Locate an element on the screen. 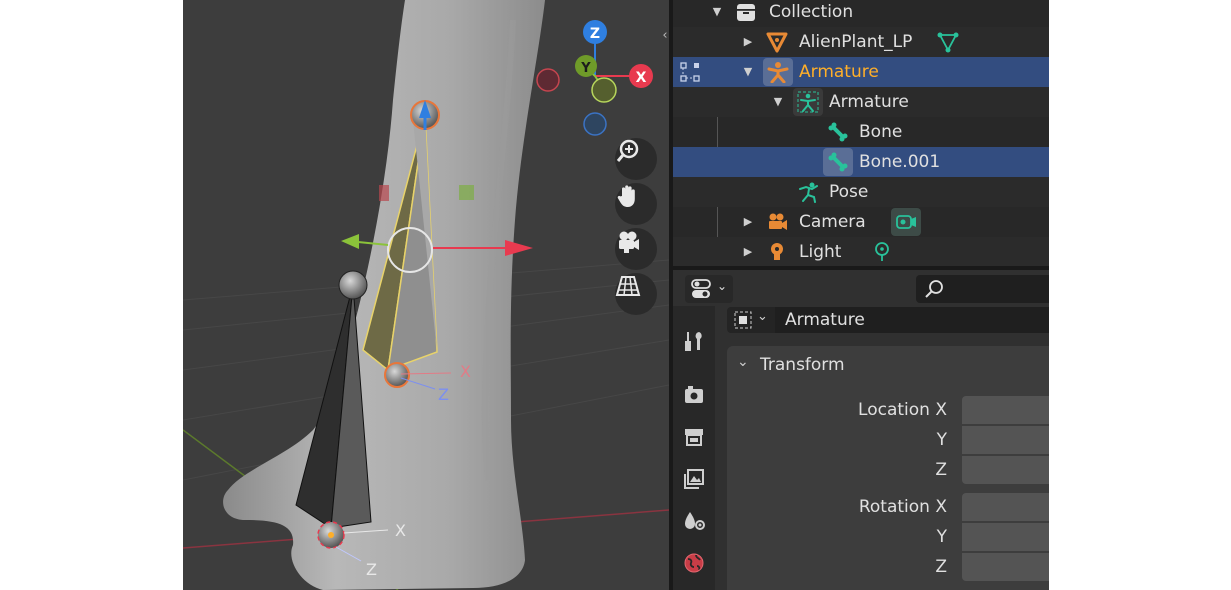  location-x-field is located at coordinates (1005, 410).